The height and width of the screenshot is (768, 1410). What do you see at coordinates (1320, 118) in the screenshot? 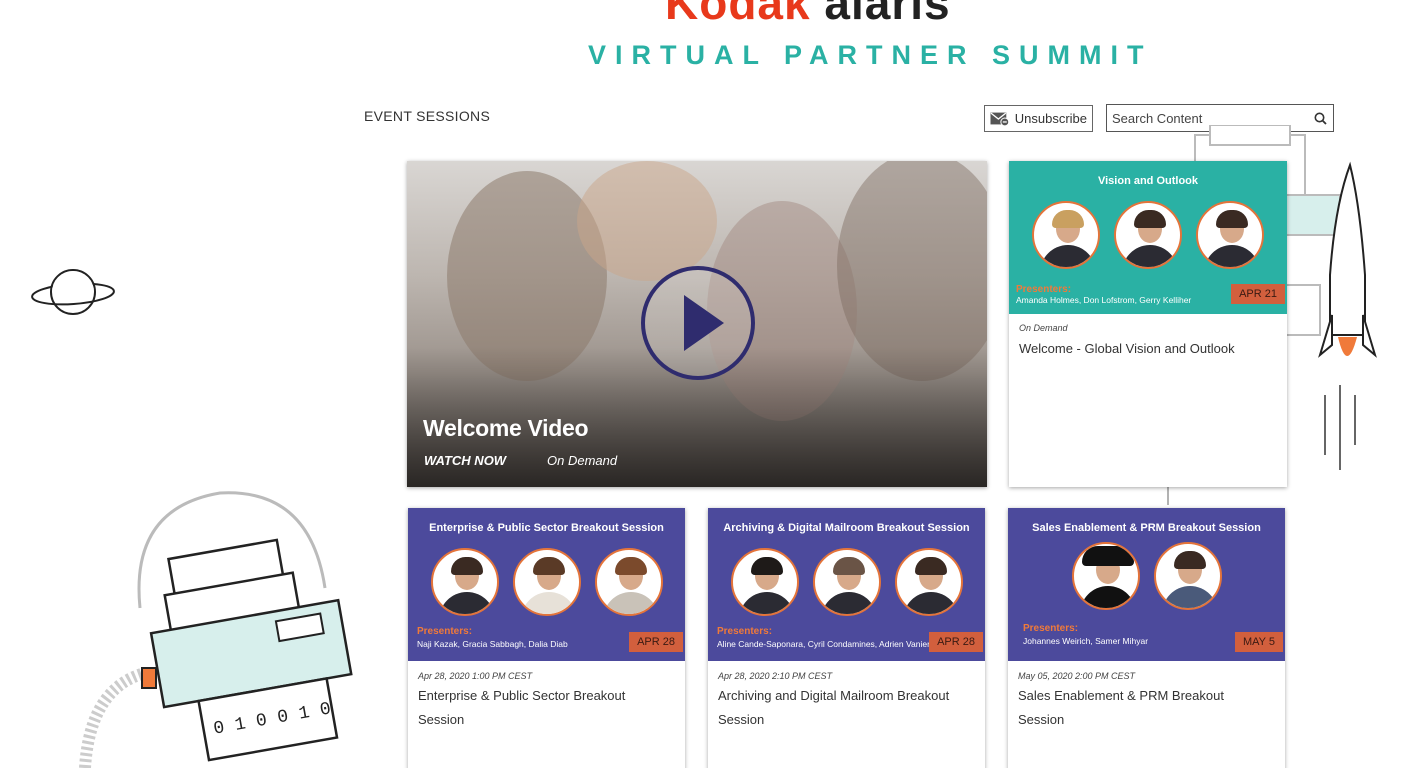
I see `search-icon` at bounding box center [1320, 118].